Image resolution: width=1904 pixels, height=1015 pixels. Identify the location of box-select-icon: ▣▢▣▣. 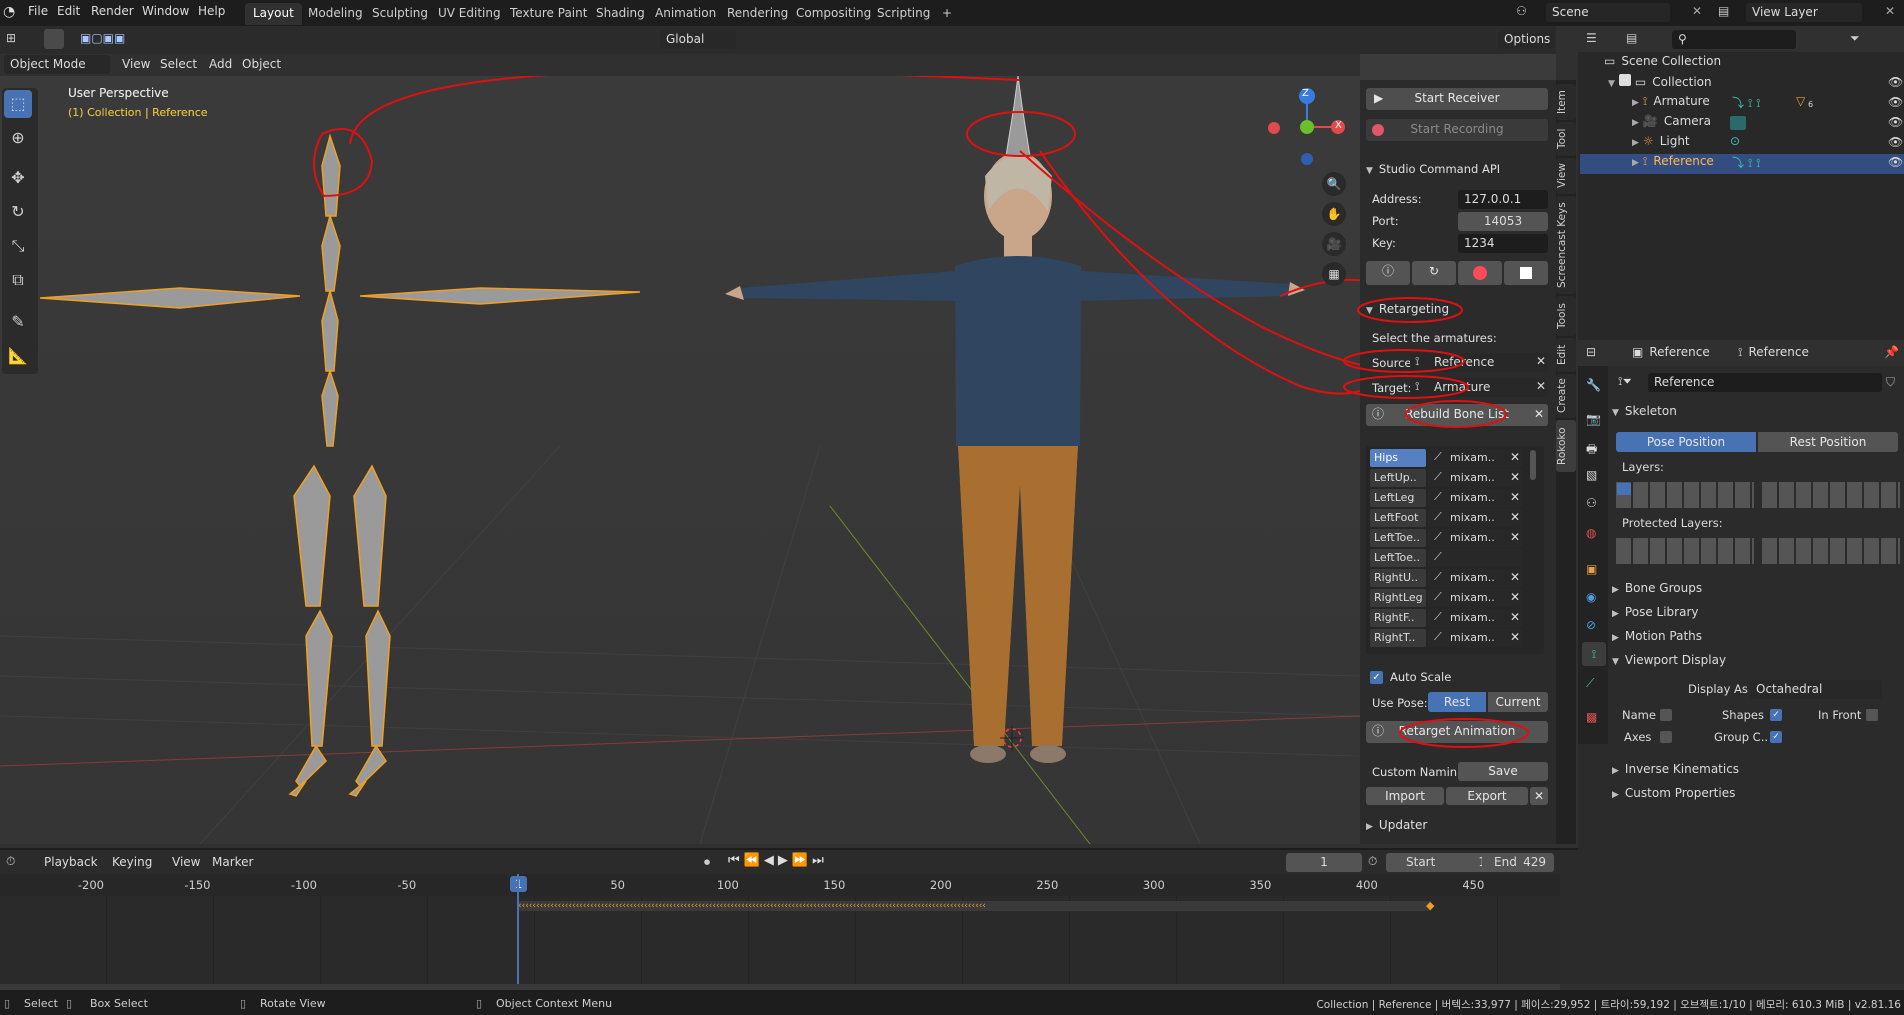
(102, 38).